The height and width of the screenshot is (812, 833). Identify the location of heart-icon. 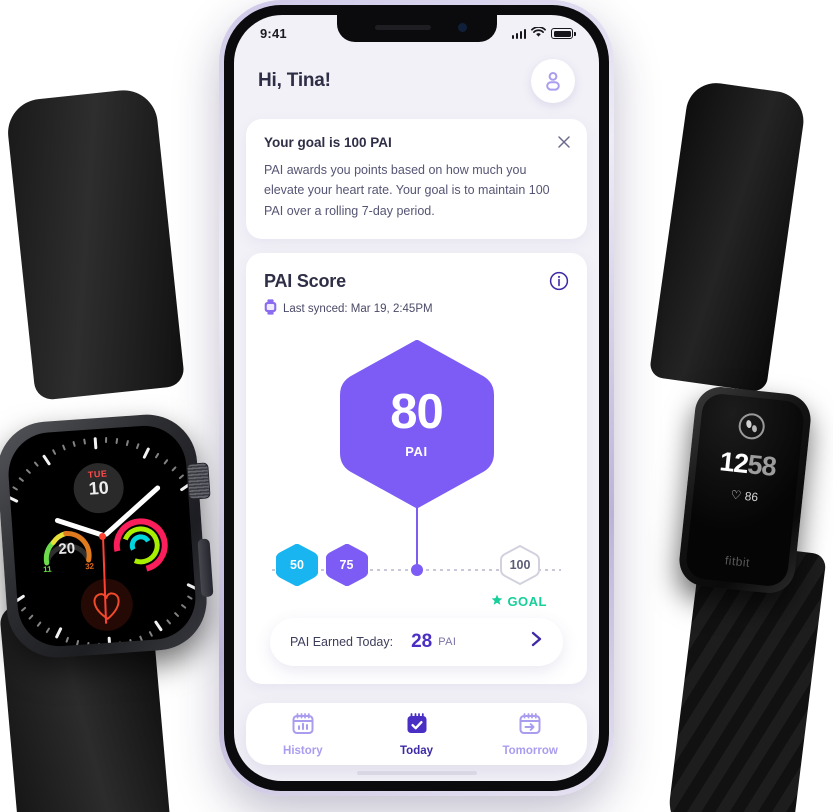
(107, 605).